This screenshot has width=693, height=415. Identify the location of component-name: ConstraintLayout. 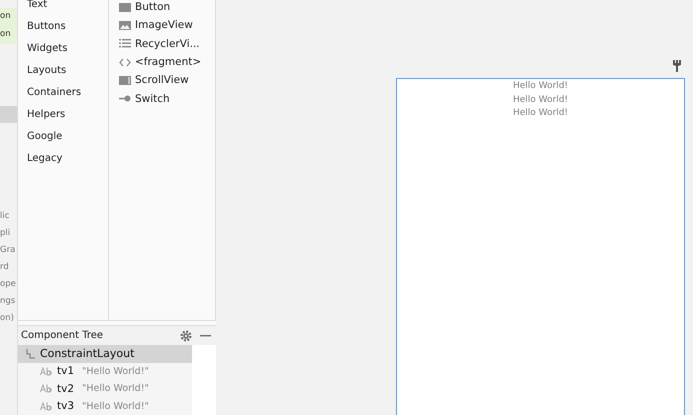
(87, 353).